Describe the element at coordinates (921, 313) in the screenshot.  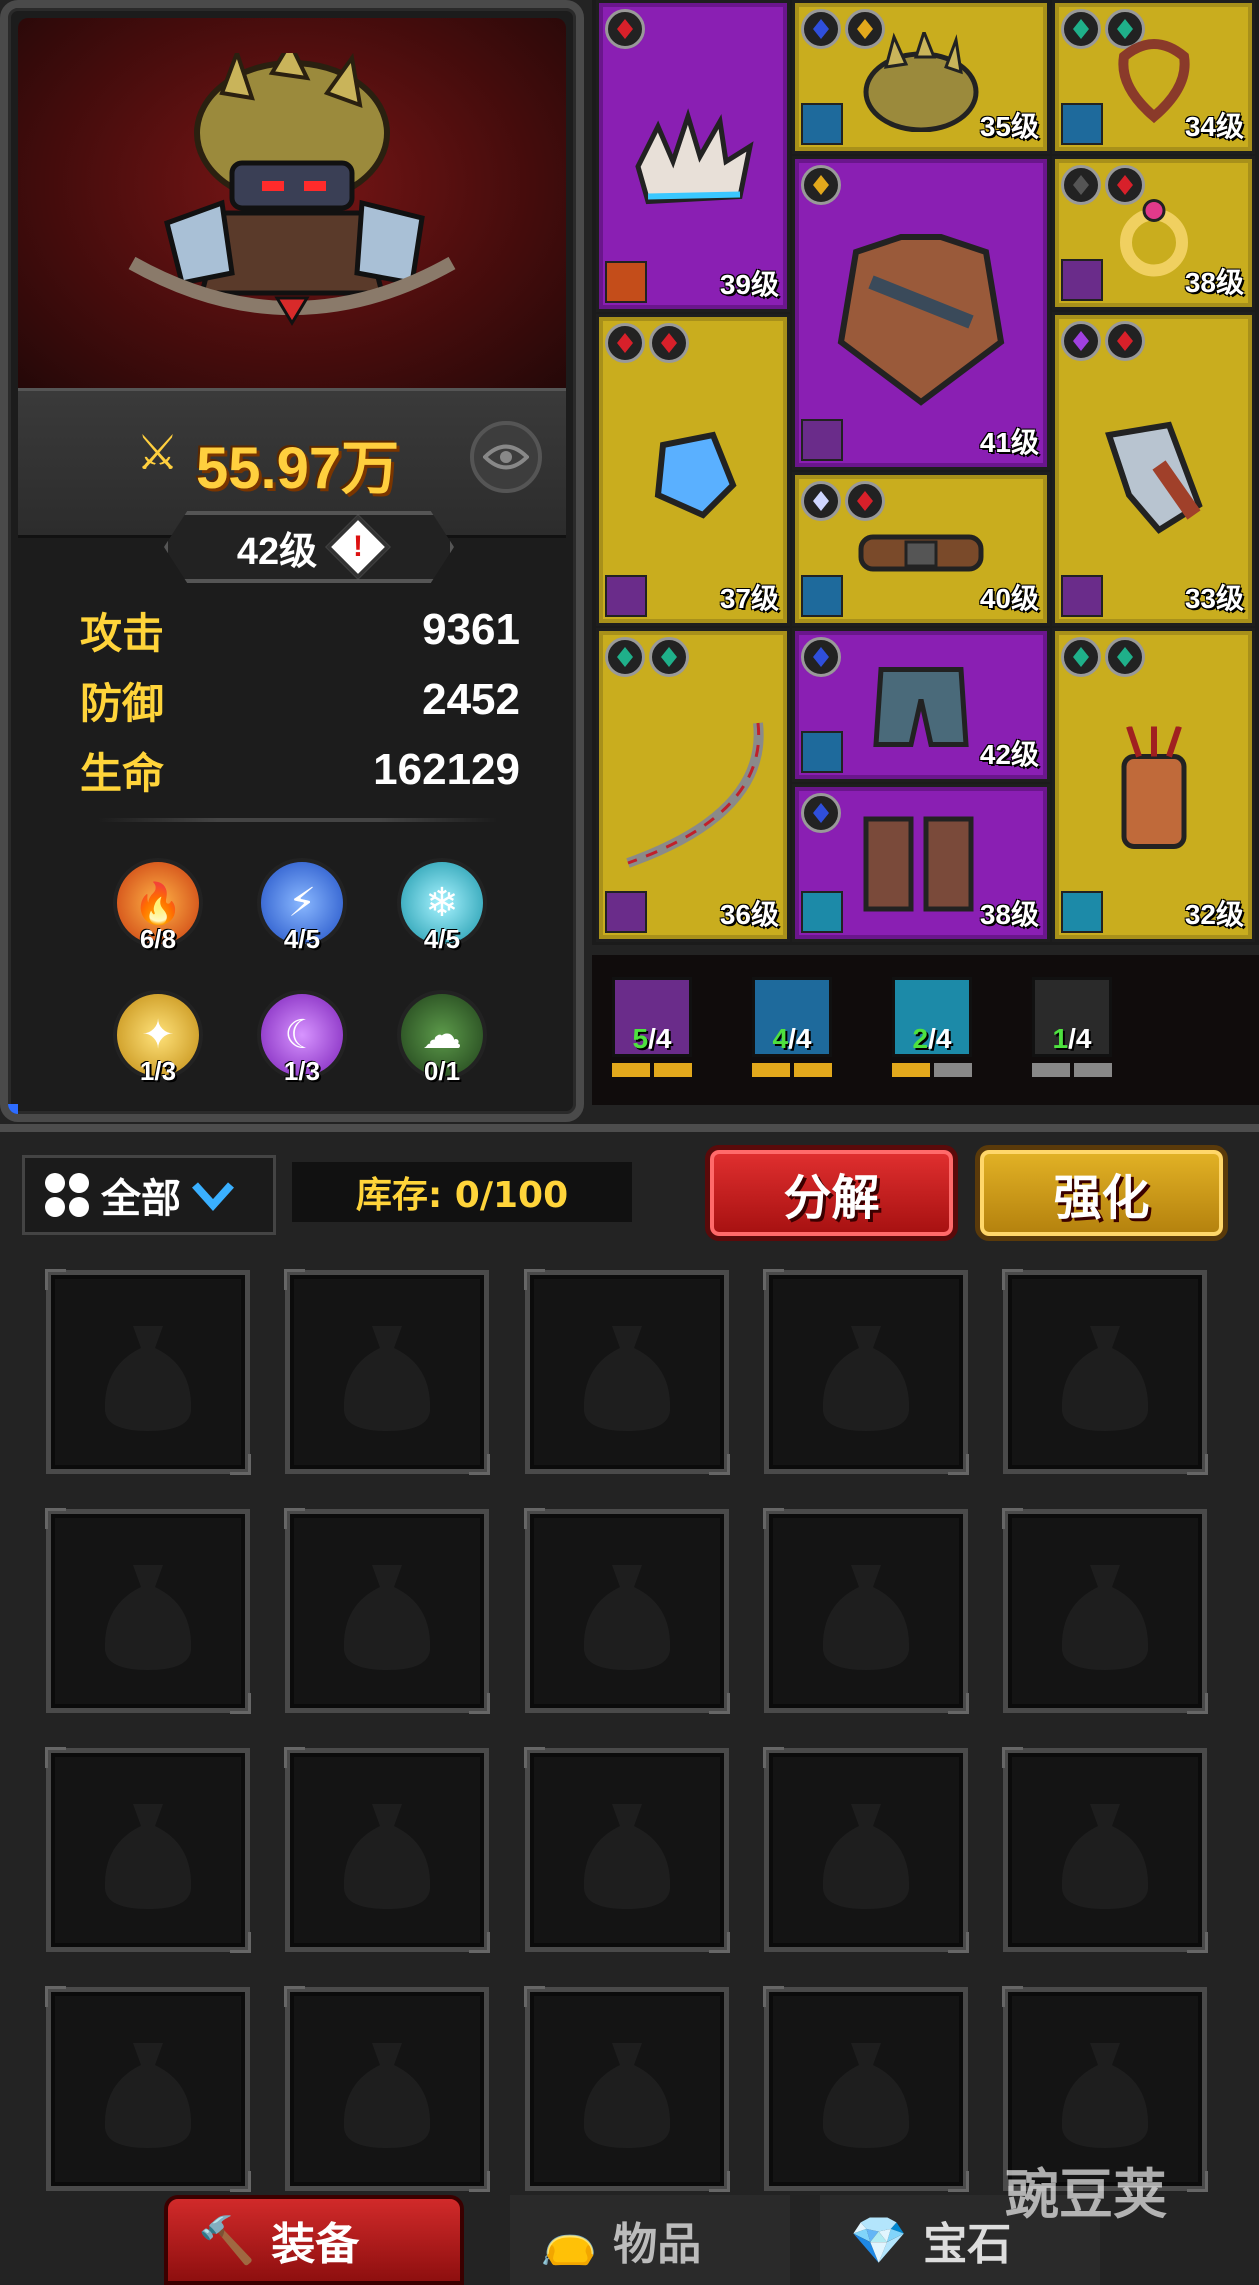
I see `equip-slot-armor: 41级` at that location.